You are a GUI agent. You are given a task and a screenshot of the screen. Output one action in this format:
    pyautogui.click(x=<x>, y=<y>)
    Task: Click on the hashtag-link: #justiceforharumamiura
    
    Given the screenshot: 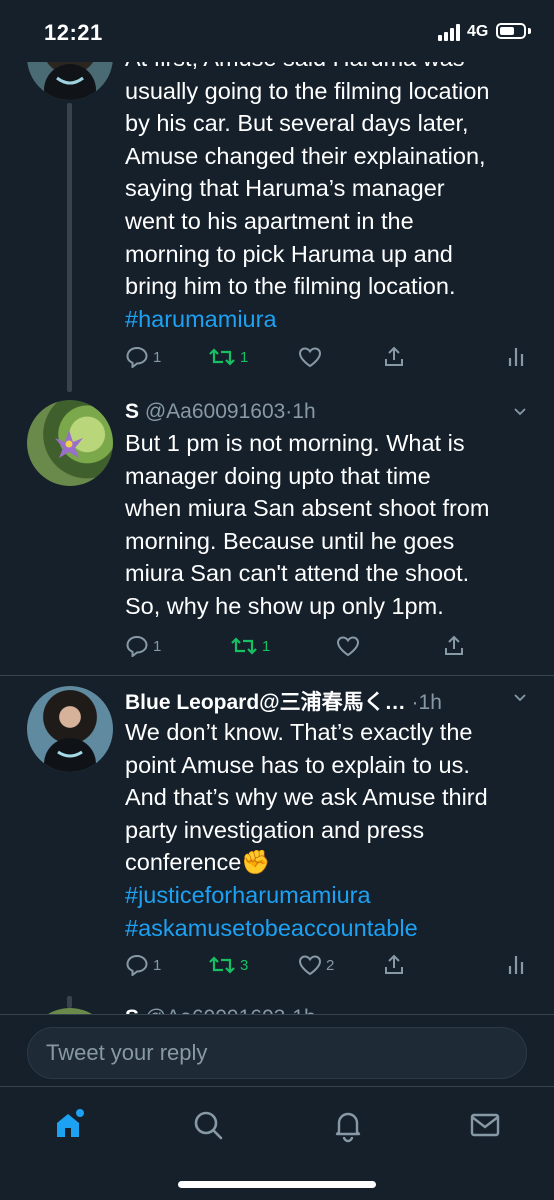 What is the action you would take?
    pyautogui.click(x=330, y=895)
    